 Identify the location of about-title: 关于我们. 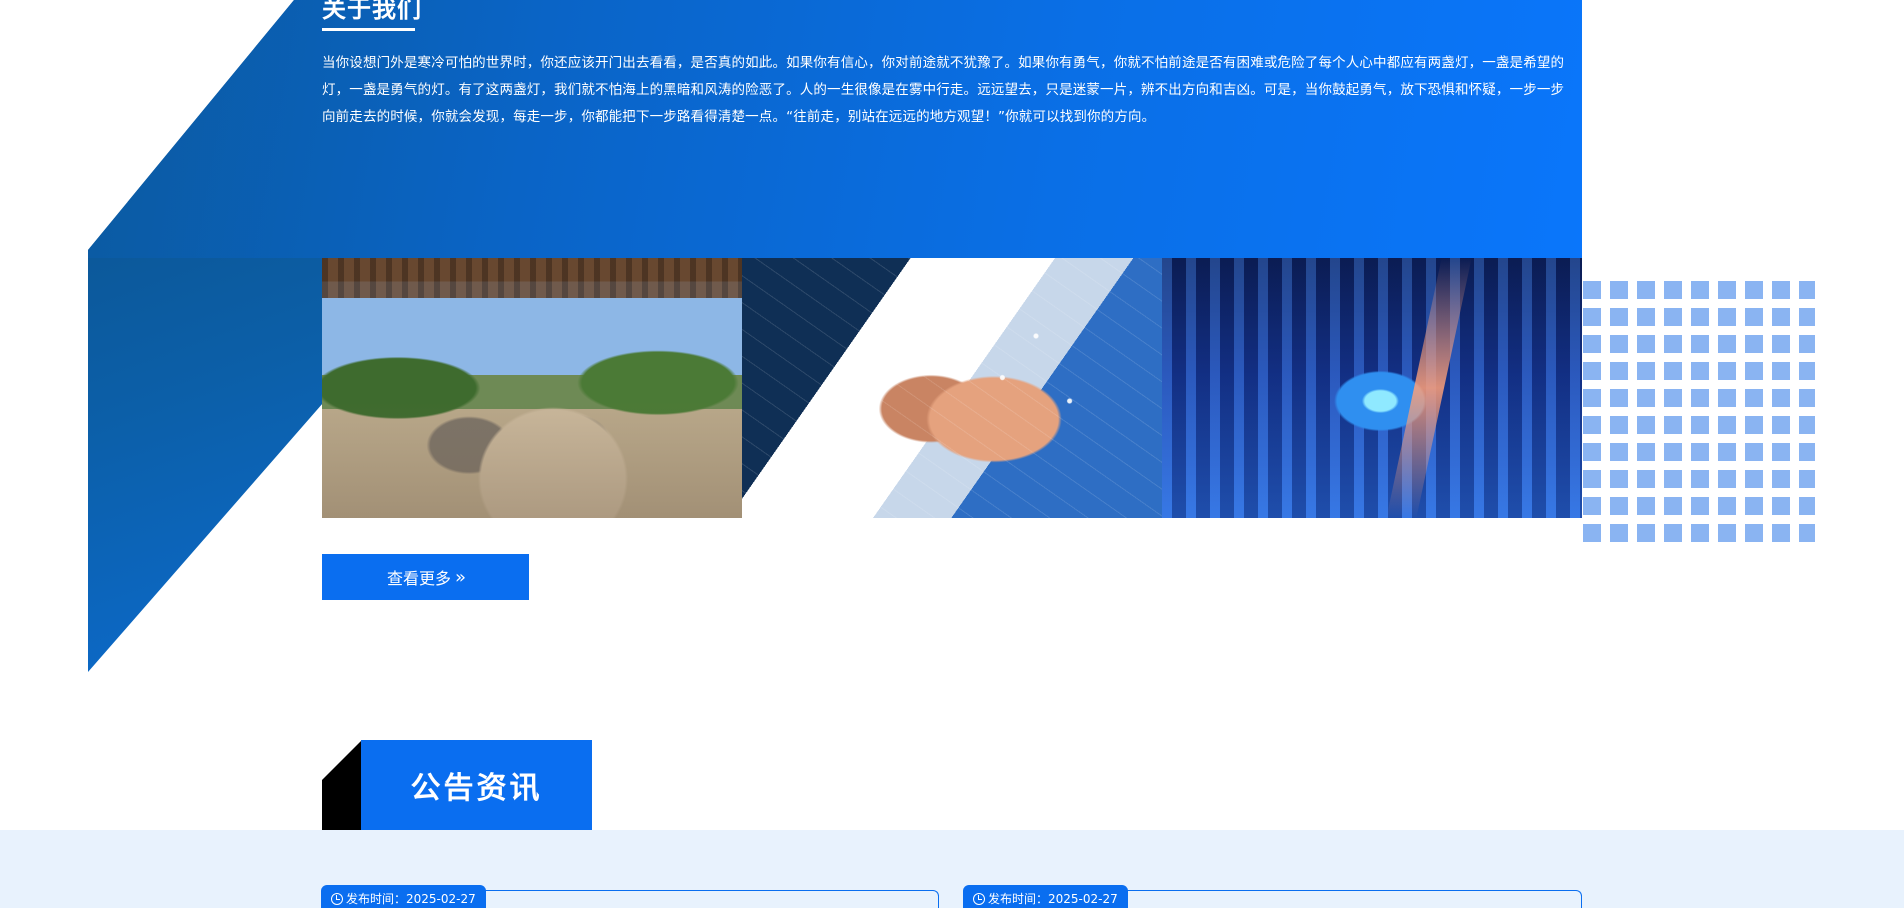
(372, 11).